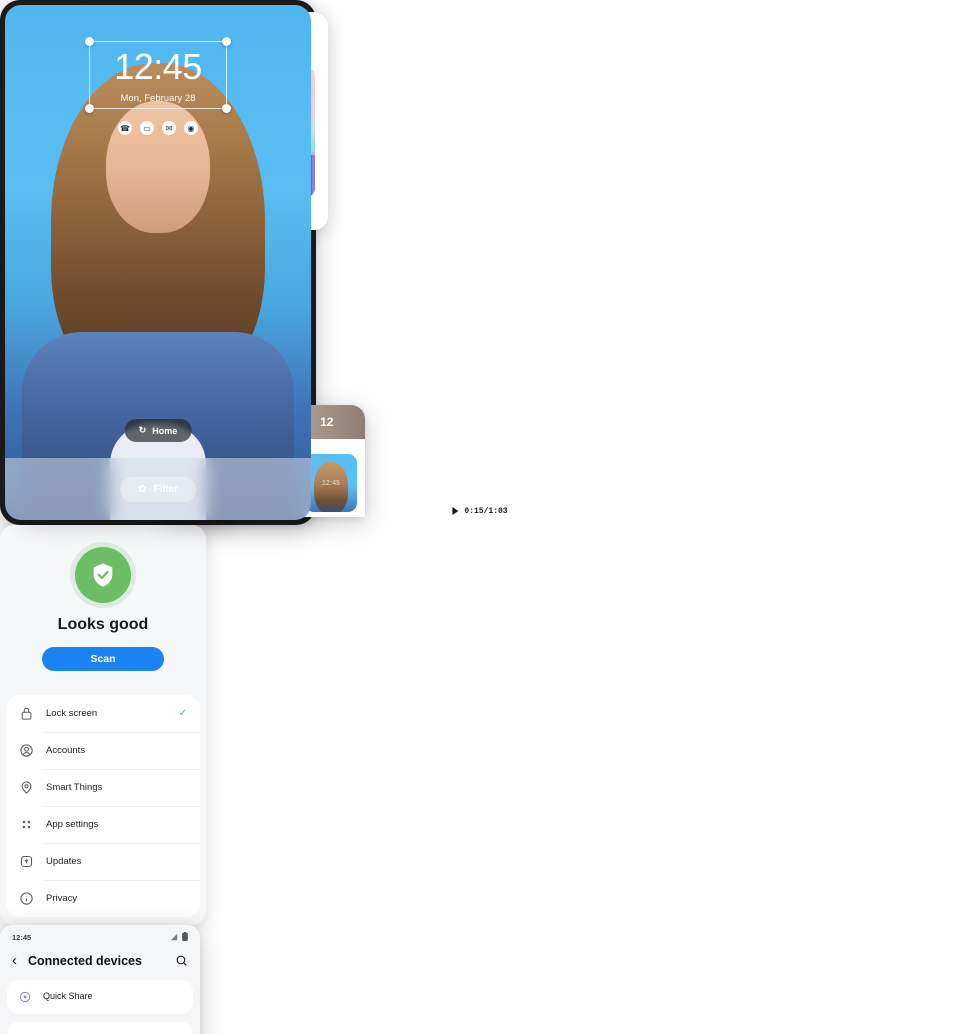  I want to click on clock-preview-faint: 12:45, so click(331, 483).